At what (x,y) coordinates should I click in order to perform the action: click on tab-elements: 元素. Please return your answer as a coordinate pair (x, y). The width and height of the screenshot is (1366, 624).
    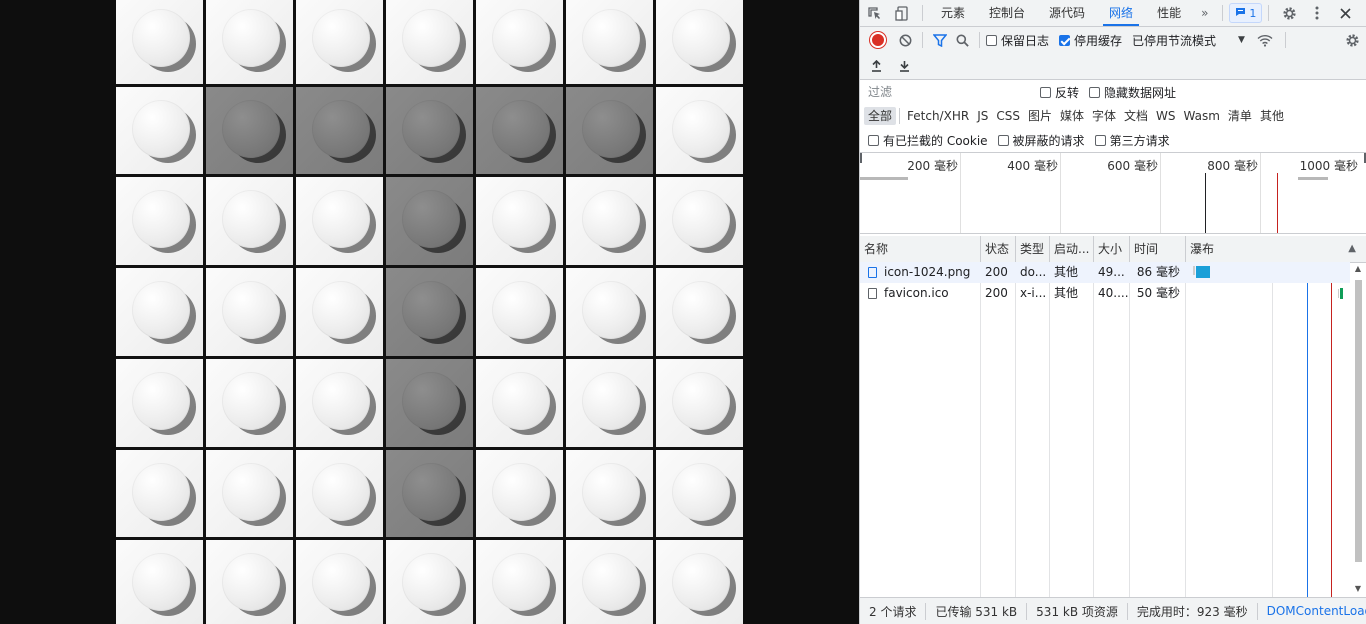
    Looking at the image, I should click on (953, 13).